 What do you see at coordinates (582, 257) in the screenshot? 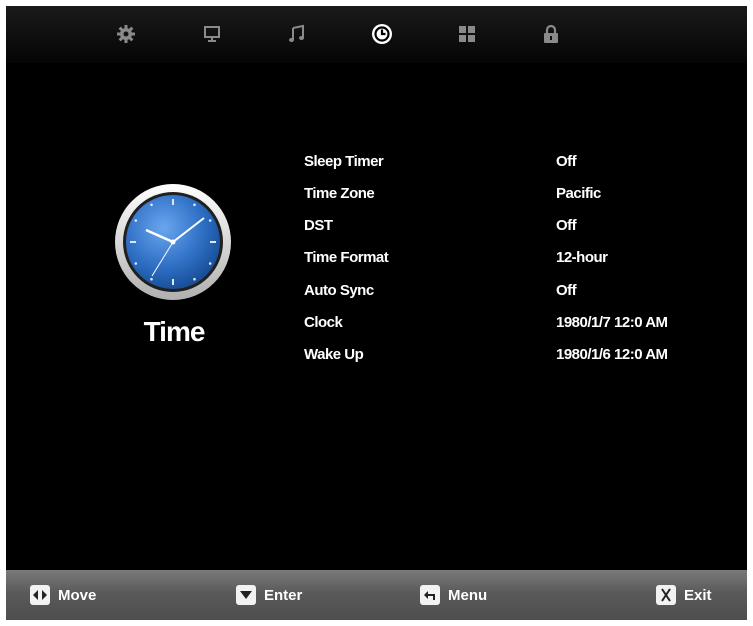
I see `time-format-value: 12-hour` at bounding box center [582, 257].